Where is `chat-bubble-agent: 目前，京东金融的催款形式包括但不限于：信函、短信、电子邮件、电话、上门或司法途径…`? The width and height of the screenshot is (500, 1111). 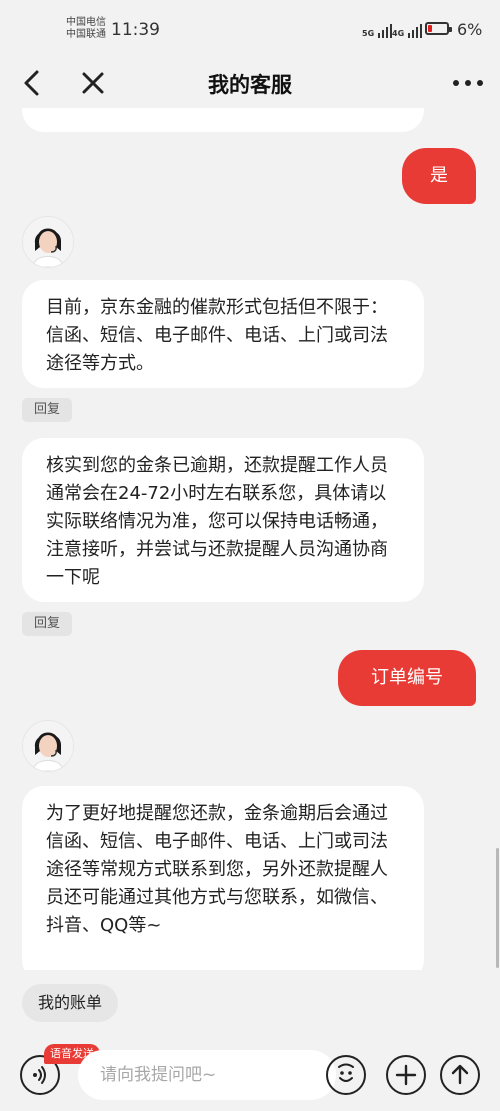 chat-bubble-agent: 目前，京东金融的催款形式包括但不限于：信函、短信、电子邮件、电话、上门或司法途径… is located at coordinates (223, 334).